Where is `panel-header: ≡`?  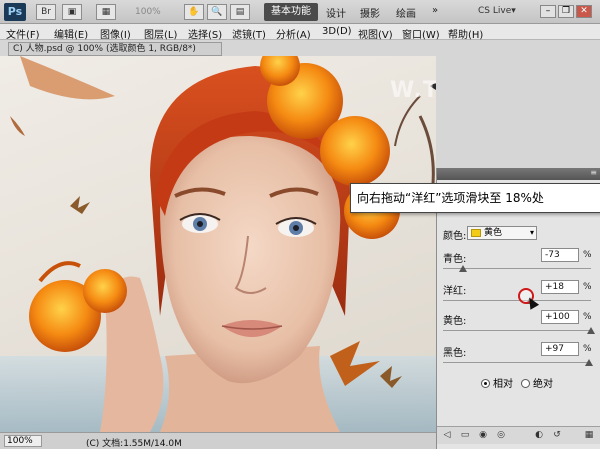 panel-header: ≡ is located at coordinates (518, 174).